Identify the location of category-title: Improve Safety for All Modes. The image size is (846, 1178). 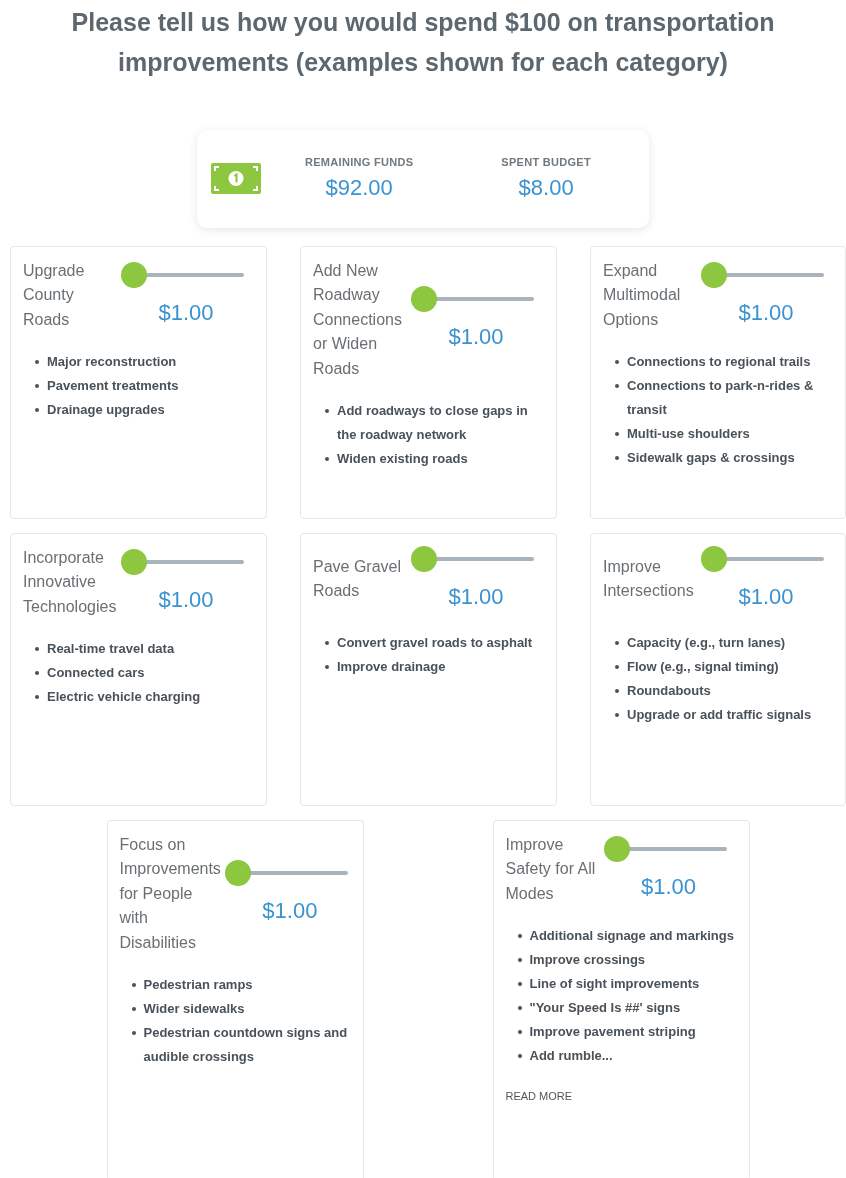
(551, 869).